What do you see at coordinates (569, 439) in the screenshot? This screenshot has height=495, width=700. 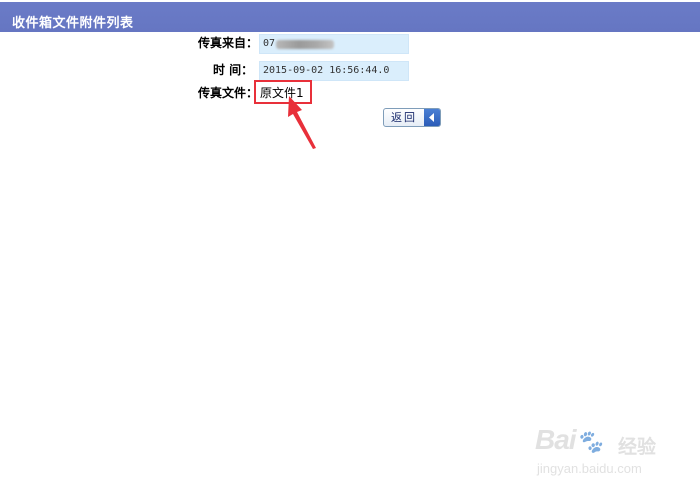 I see `watermark-logo: Bai🐾` at bounding box center [569, 439].